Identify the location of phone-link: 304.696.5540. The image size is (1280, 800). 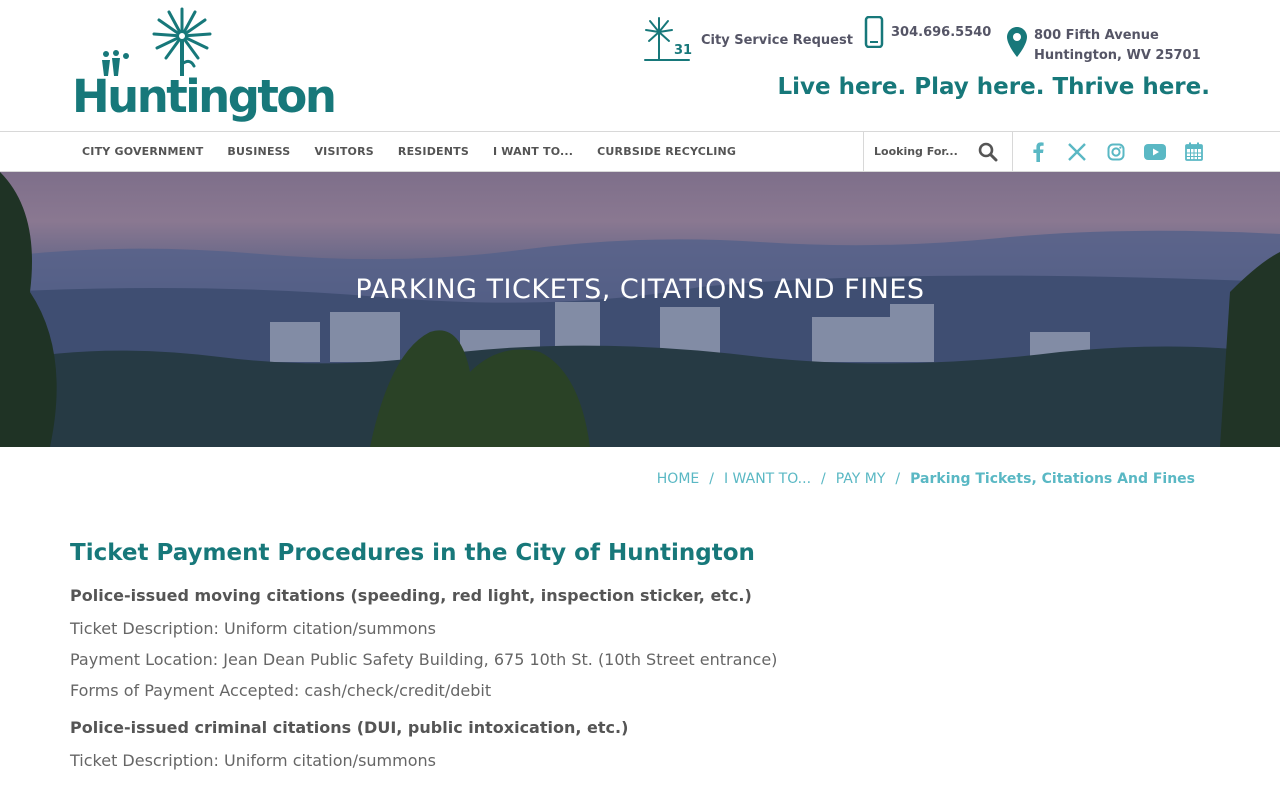
(927, 32).